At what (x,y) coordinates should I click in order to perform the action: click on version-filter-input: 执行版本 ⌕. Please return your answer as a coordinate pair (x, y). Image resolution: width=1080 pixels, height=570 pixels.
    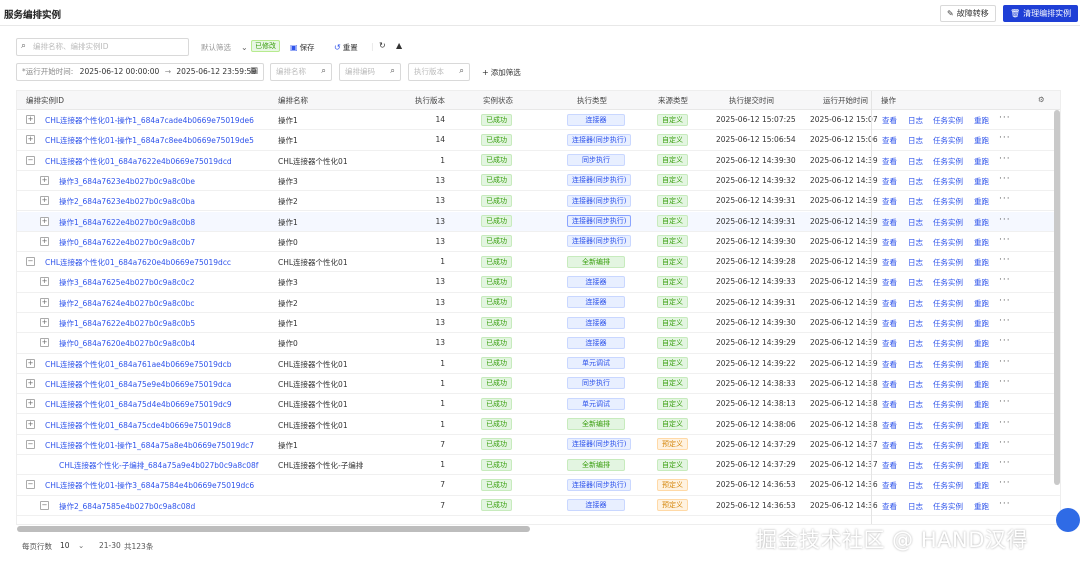
    Looking at the image, I should click on (439, 72).